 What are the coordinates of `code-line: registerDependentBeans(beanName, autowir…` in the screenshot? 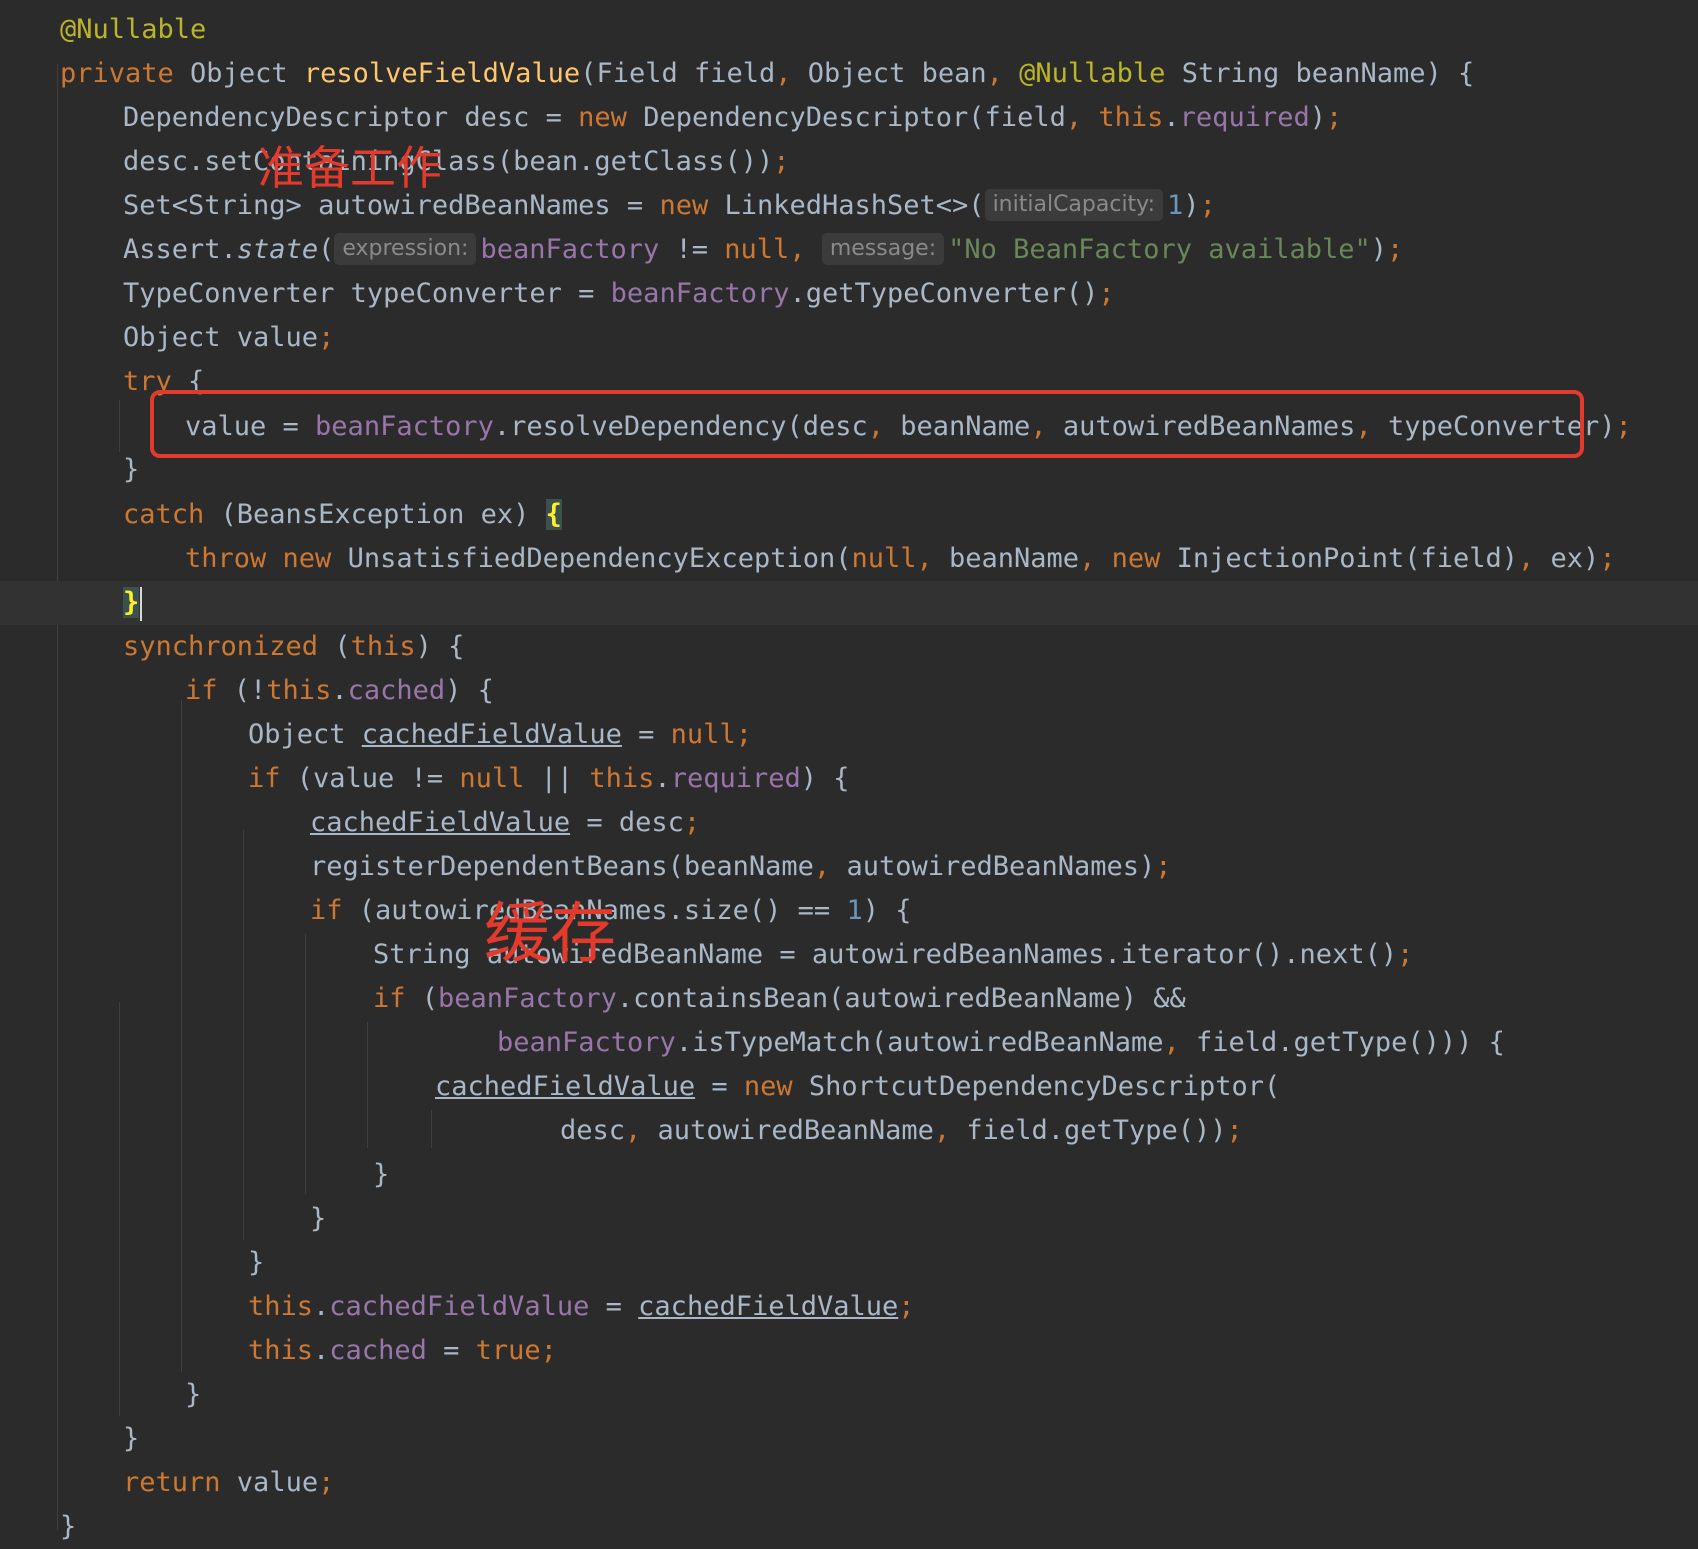 It's located at (849, 867).